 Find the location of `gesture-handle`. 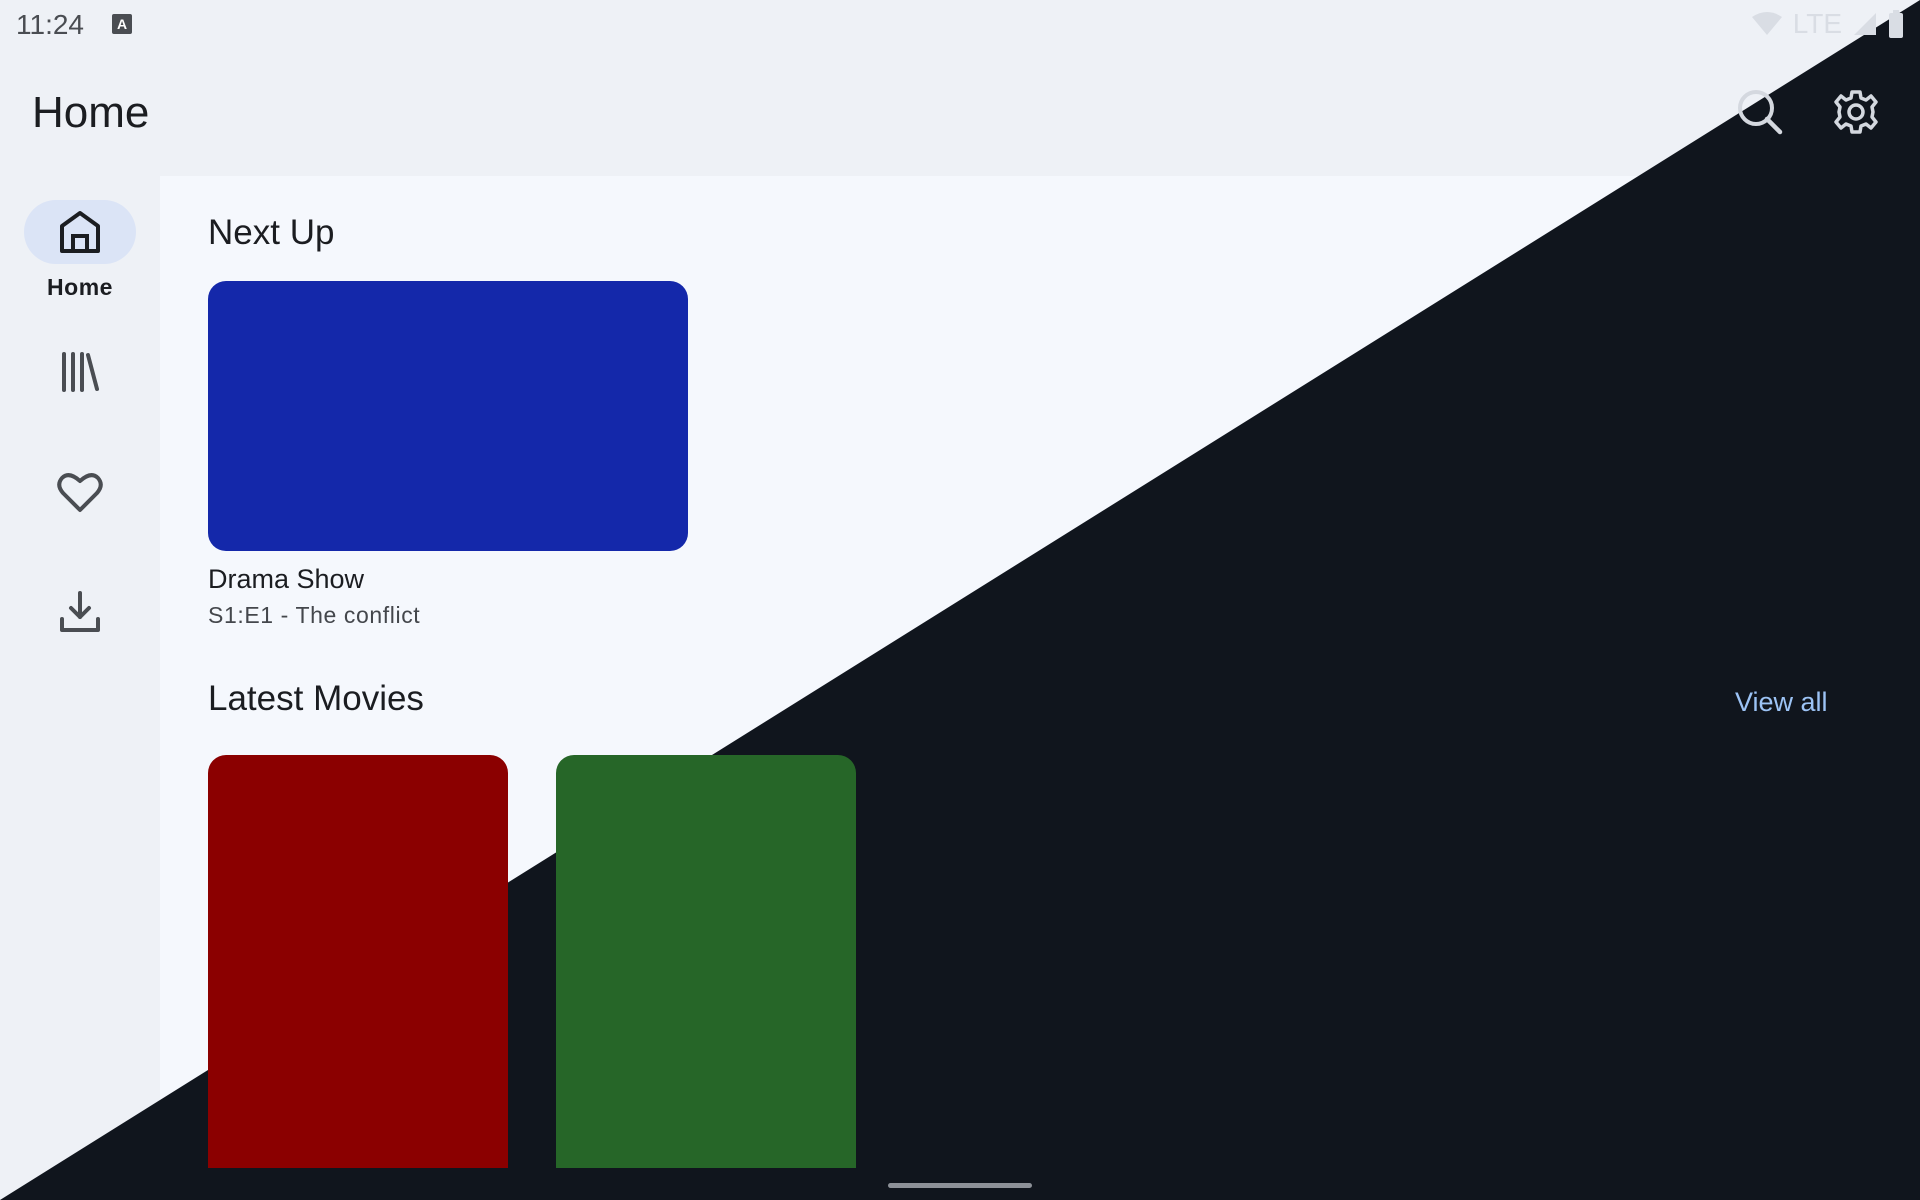

gesture-handle is located at coordinates (960, 1185).